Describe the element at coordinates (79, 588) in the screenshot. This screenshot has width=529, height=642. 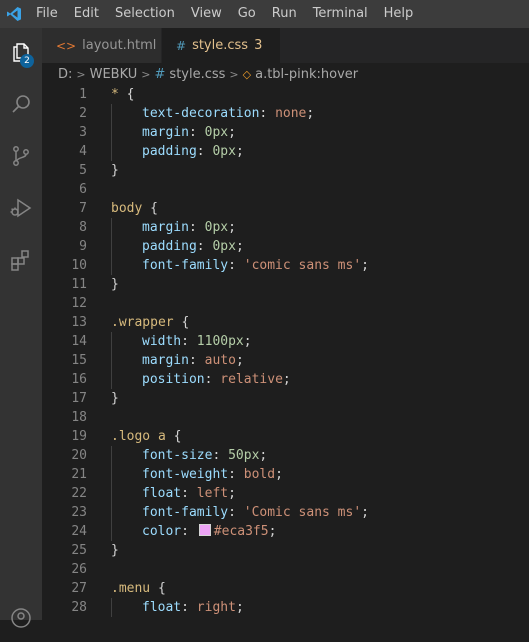
I see `line-number: 27` at that location.